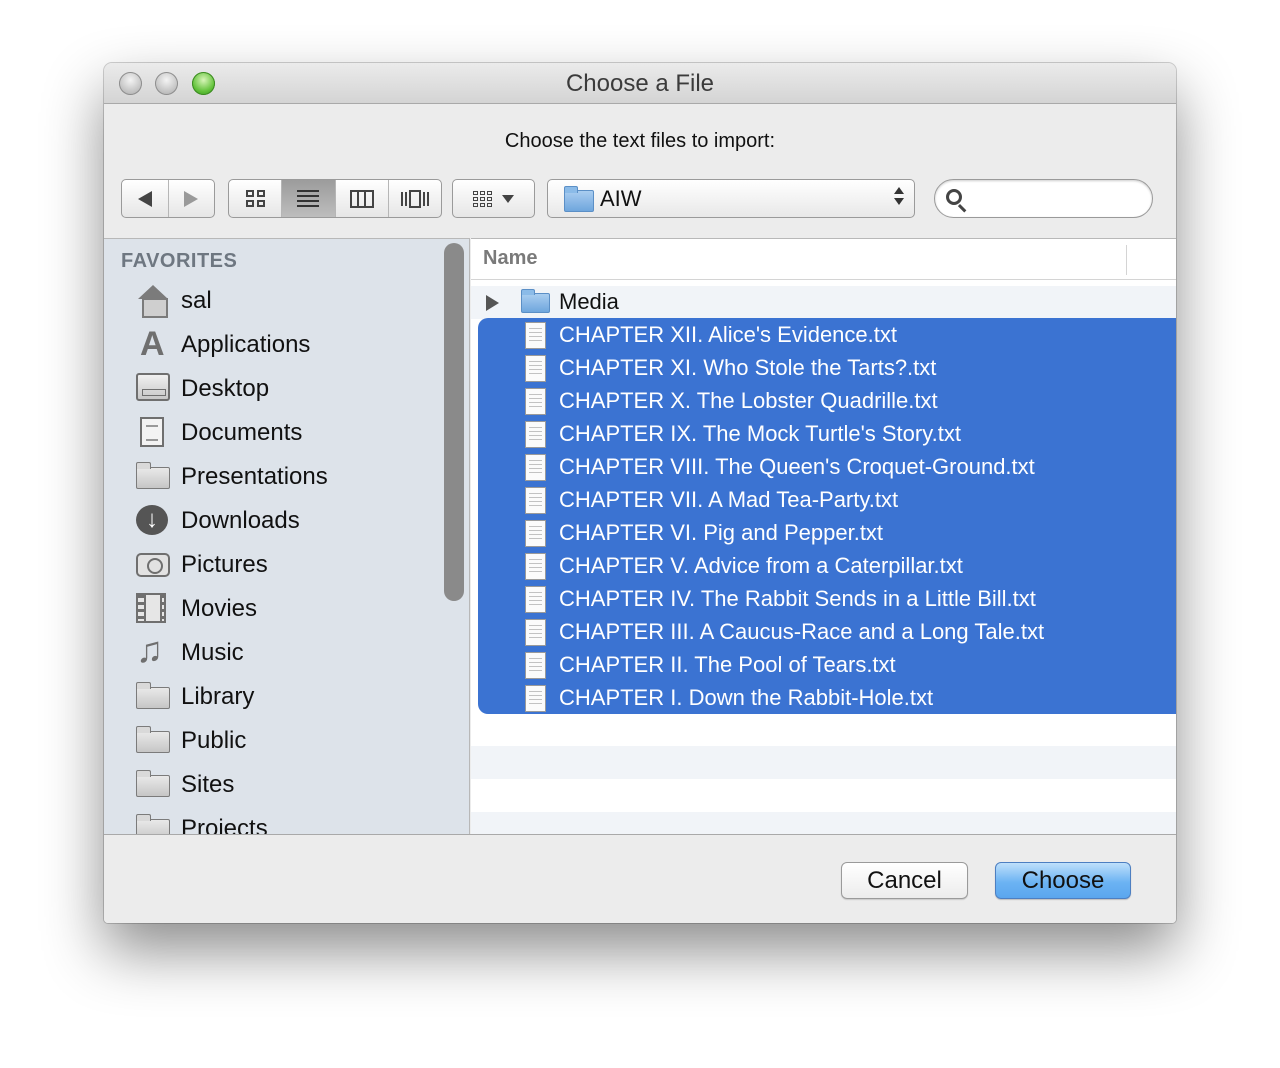 The height and width of the screenshot is (1068, 1280). Describe the element at coordinates (273, 301) in the screenshot. I see `sidebar-item-sal: sal` at that location.